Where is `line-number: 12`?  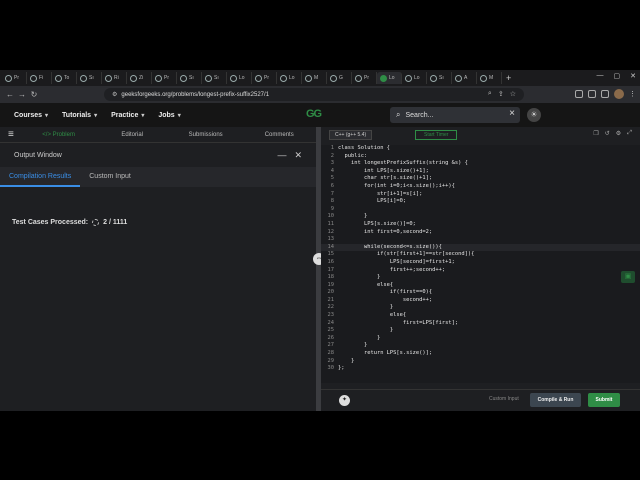
line-number: 12 is located at coordinates (331, 231).